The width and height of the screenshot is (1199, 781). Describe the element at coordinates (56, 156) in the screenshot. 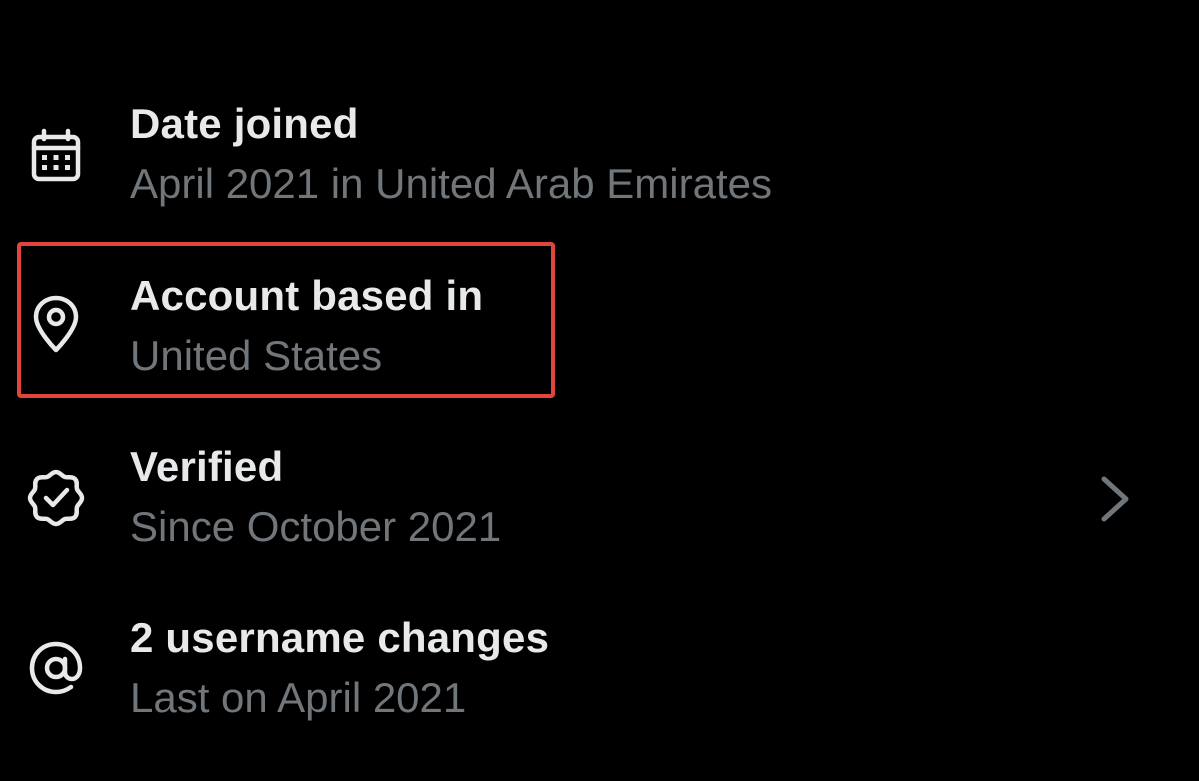

I see `calendar-icon` at that location.